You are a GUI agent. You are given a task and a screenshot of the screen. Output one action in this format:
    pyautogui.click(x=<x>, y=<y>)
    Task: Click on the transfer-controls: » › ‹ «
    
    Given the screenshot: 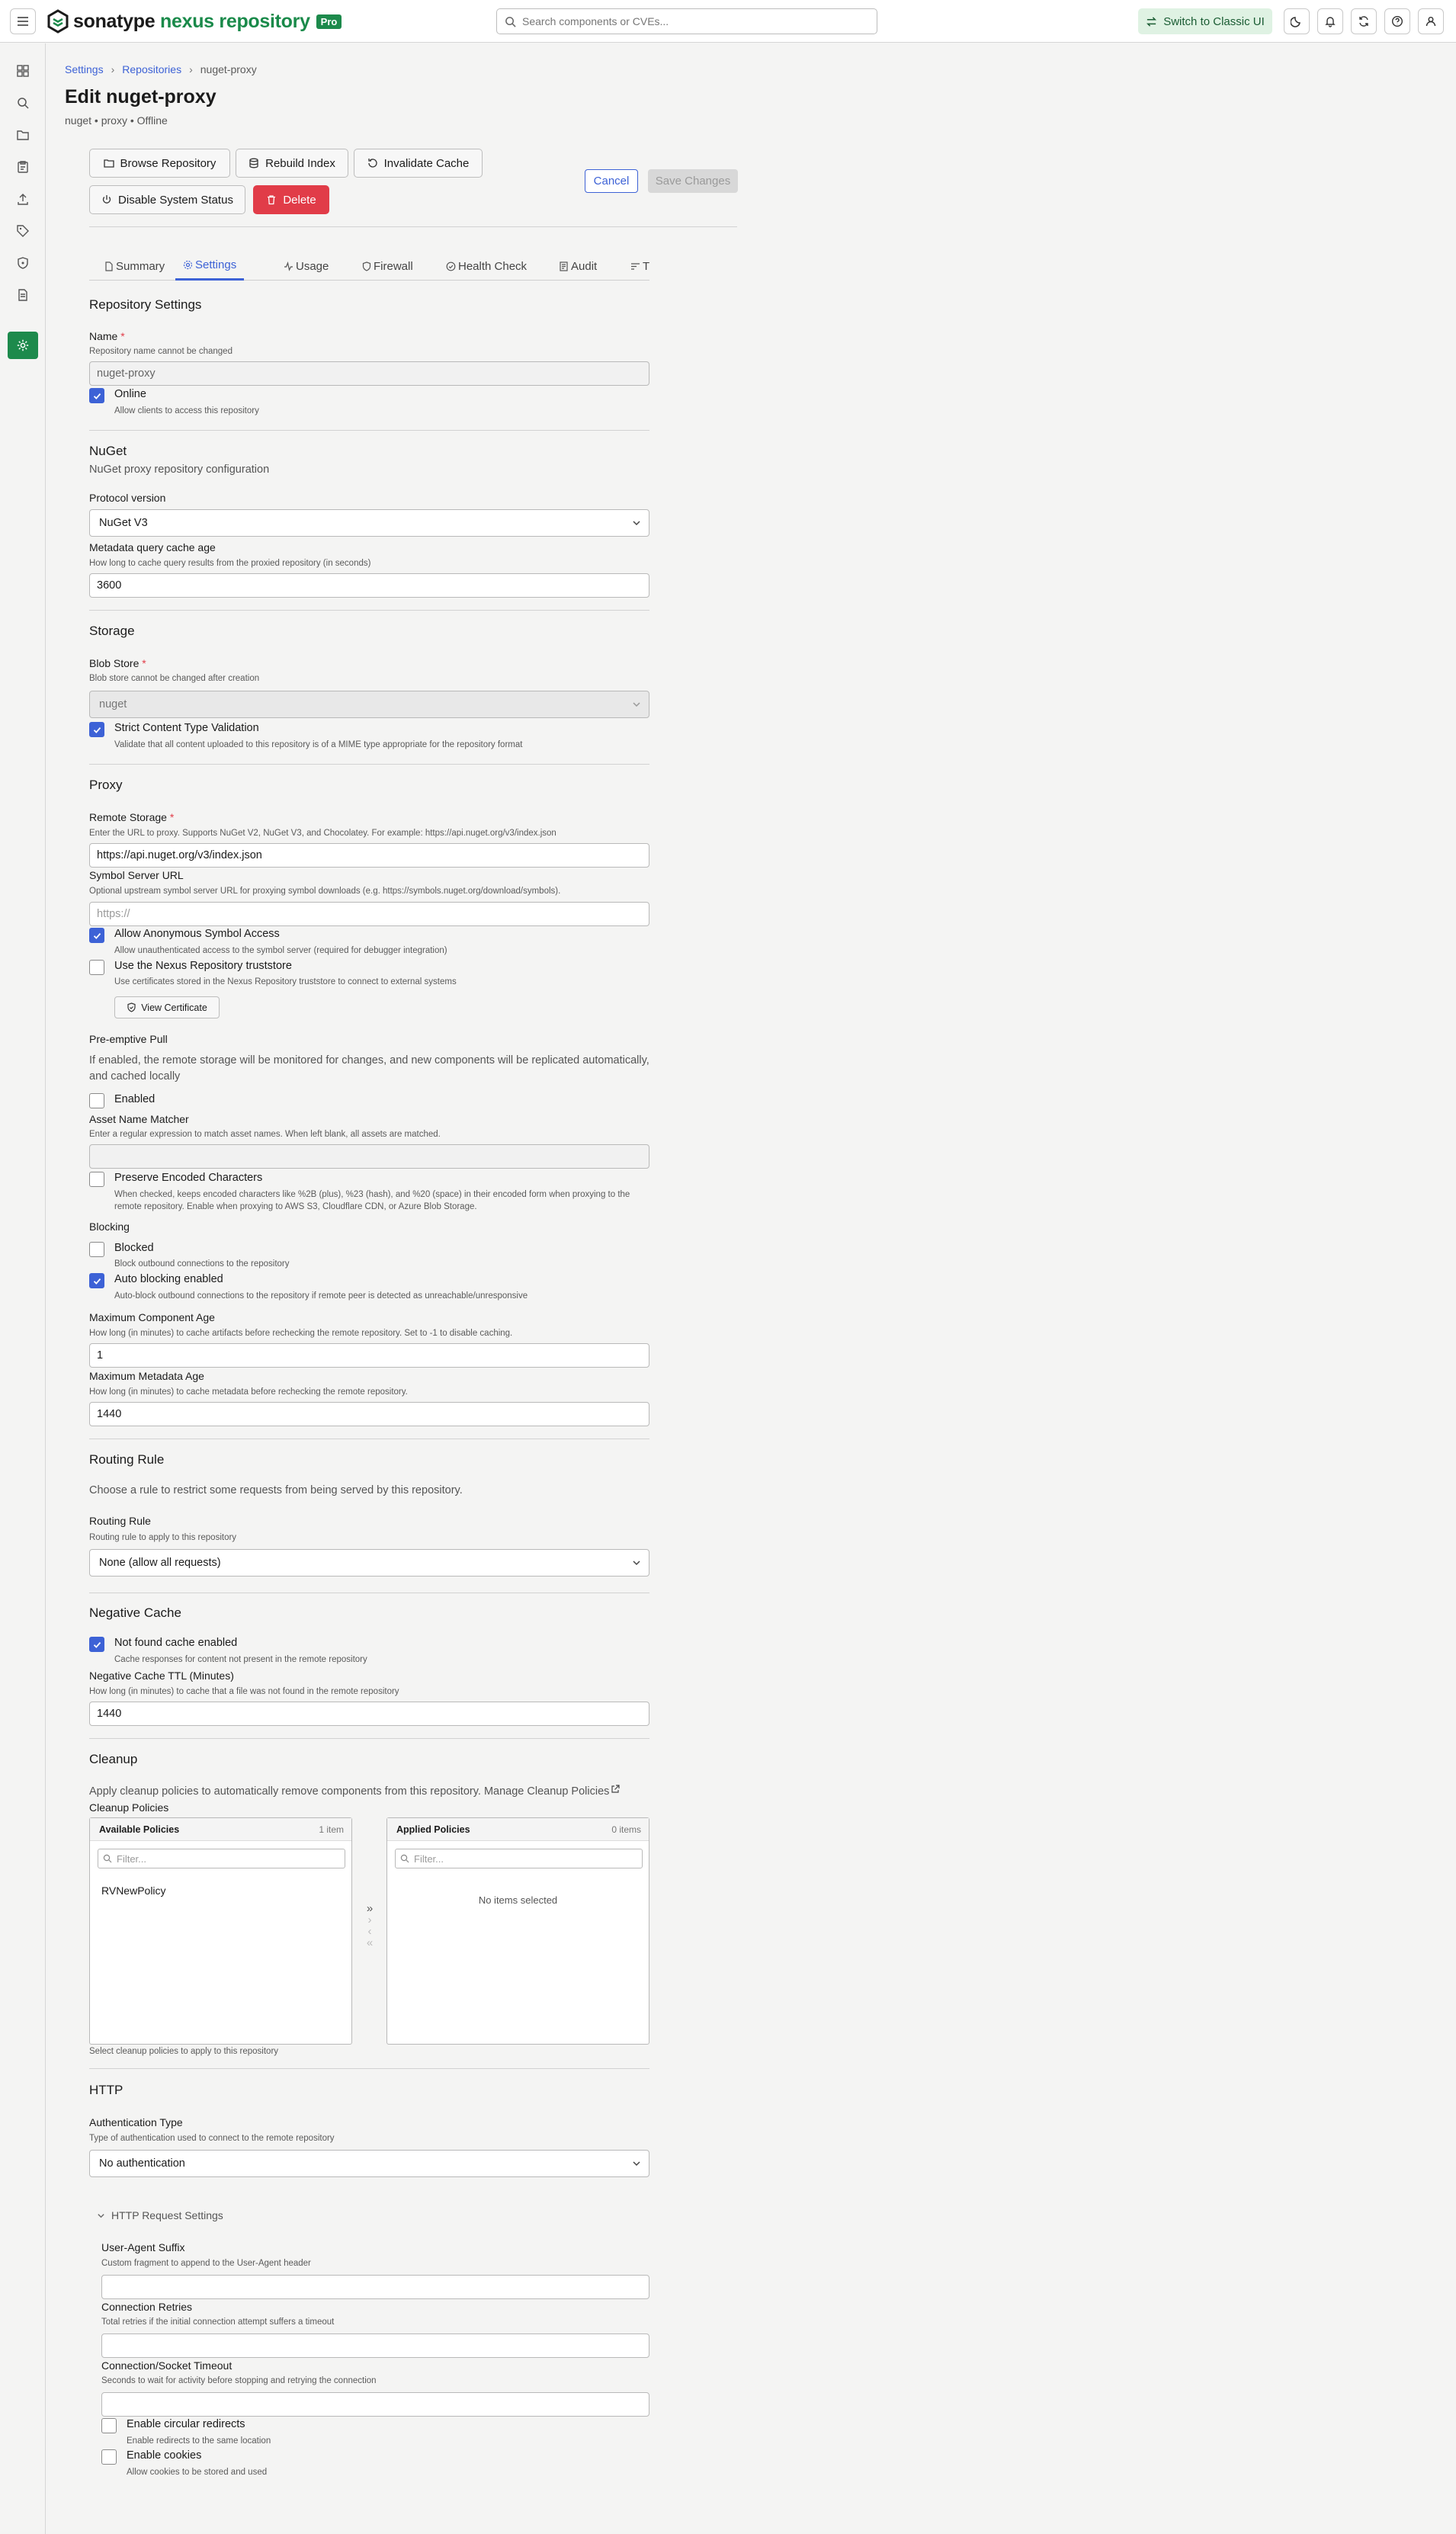 What is the action you would take?
    pyautogui.click(x=369, y=1926)
    